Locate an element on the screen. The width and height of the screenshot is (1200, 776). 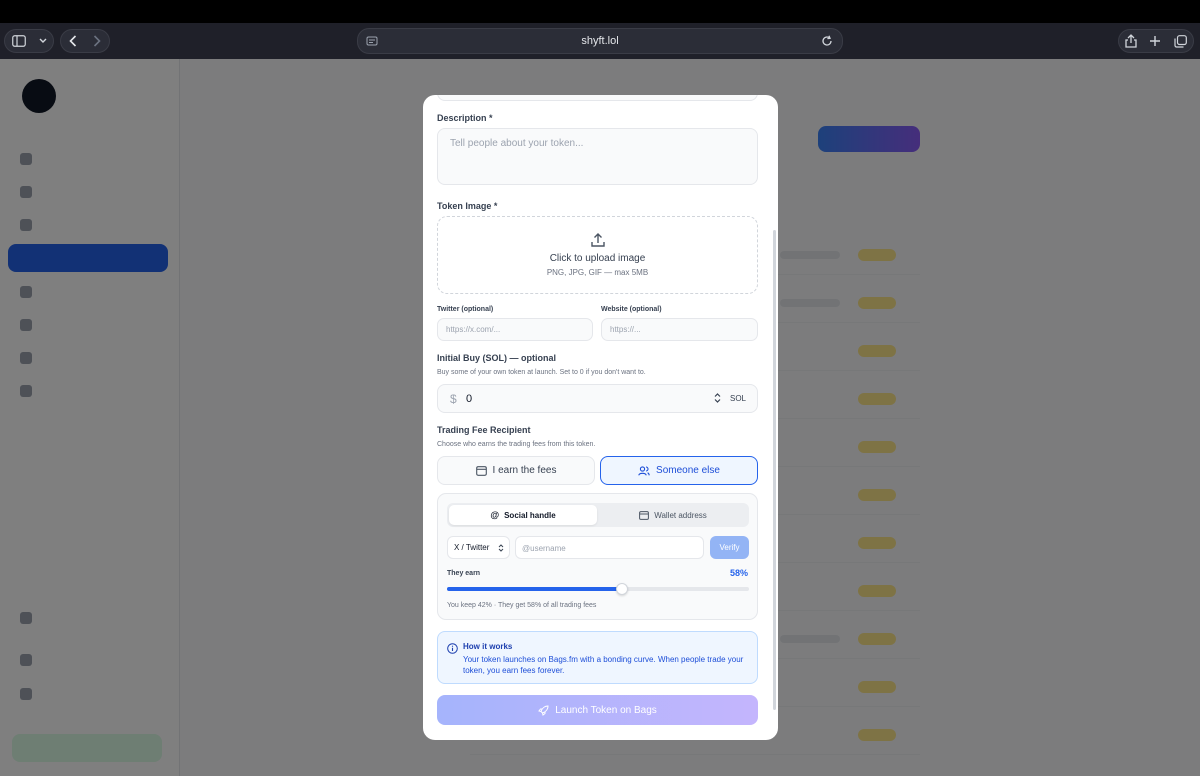
at-sign-icon: @ is located at coordinates (495, 515).